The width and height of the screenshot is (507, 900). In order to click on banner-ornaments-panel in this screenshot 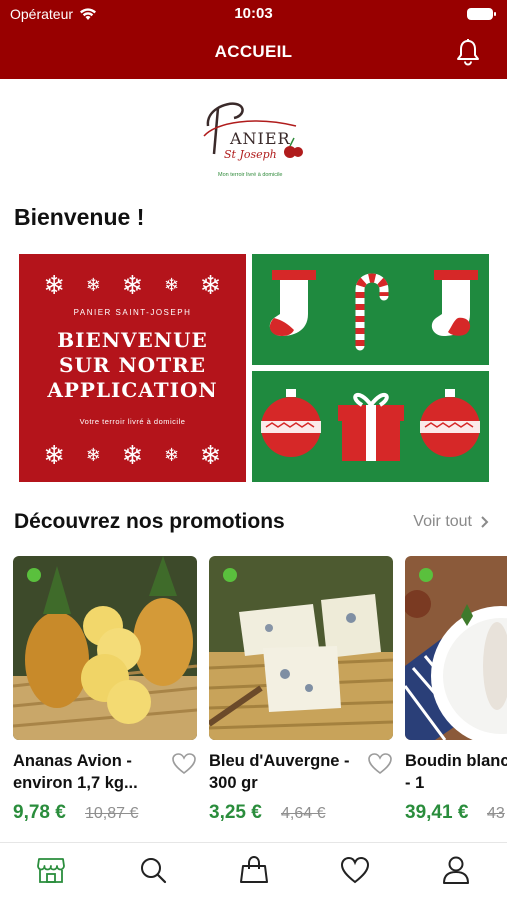, I will do `click(370, 426)`.